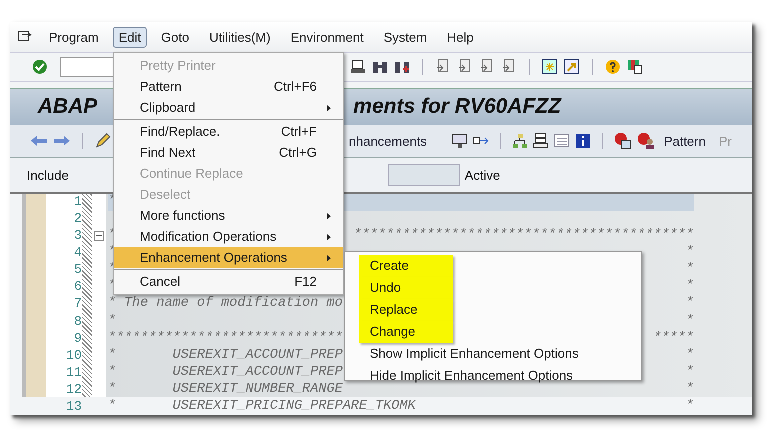 The image size is (771, 435). Describe the element at coordinates (406, 288) in the screenshot. I see `menu-item: Undo` at that location.